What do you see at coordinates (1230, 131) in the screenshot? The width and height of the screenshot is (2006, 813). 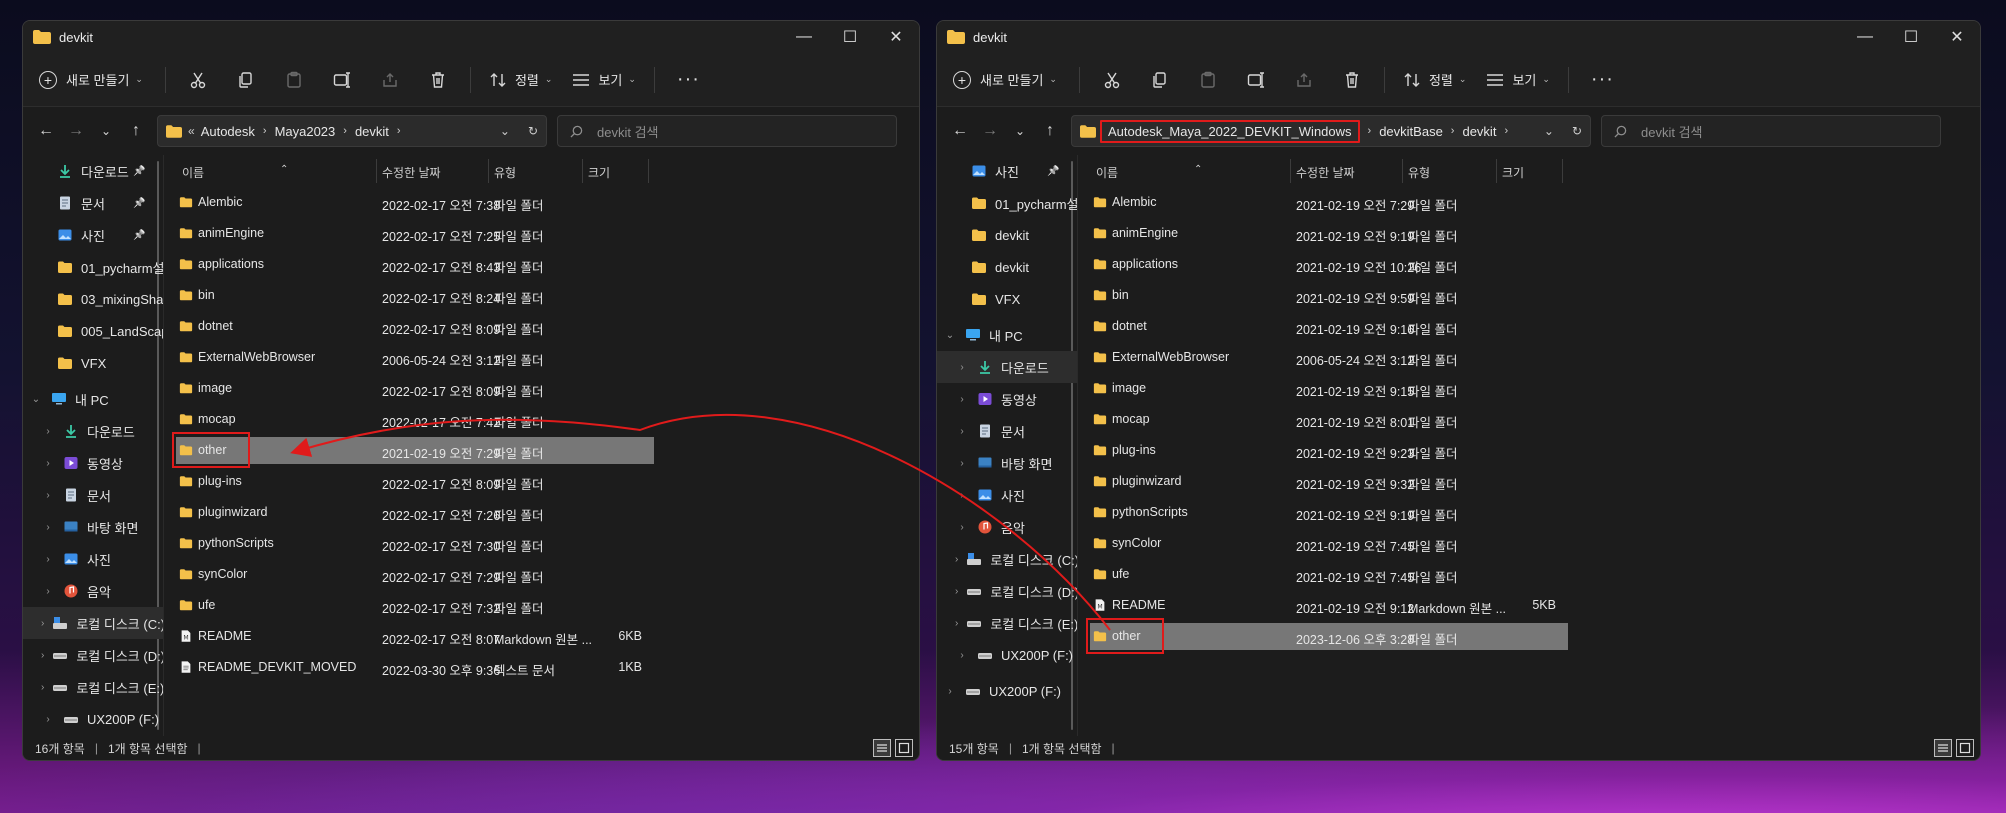 I see `breadcrumb-item-highlighted: Autodesk_Maya_2022_DEVKIT_Windows` at bounding box center [1230, 131].